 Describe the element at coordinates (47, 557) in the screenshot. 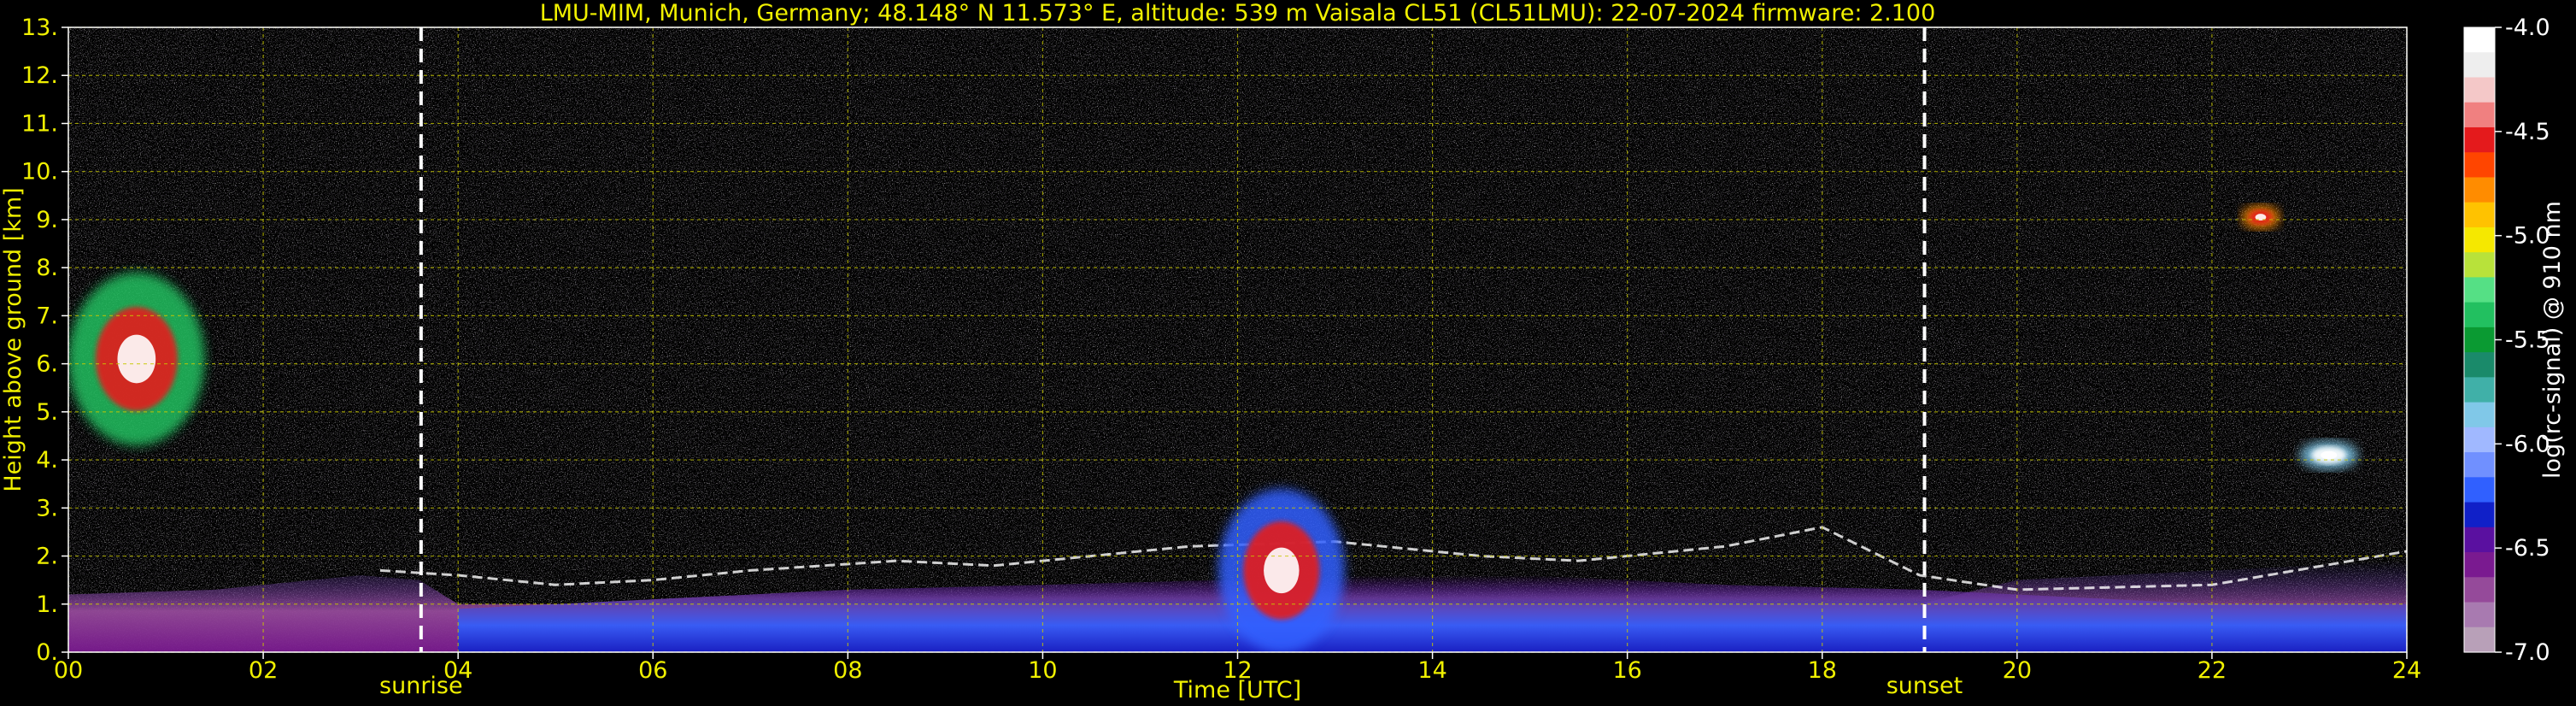

I see `y-tick-label: 2.` at that location.